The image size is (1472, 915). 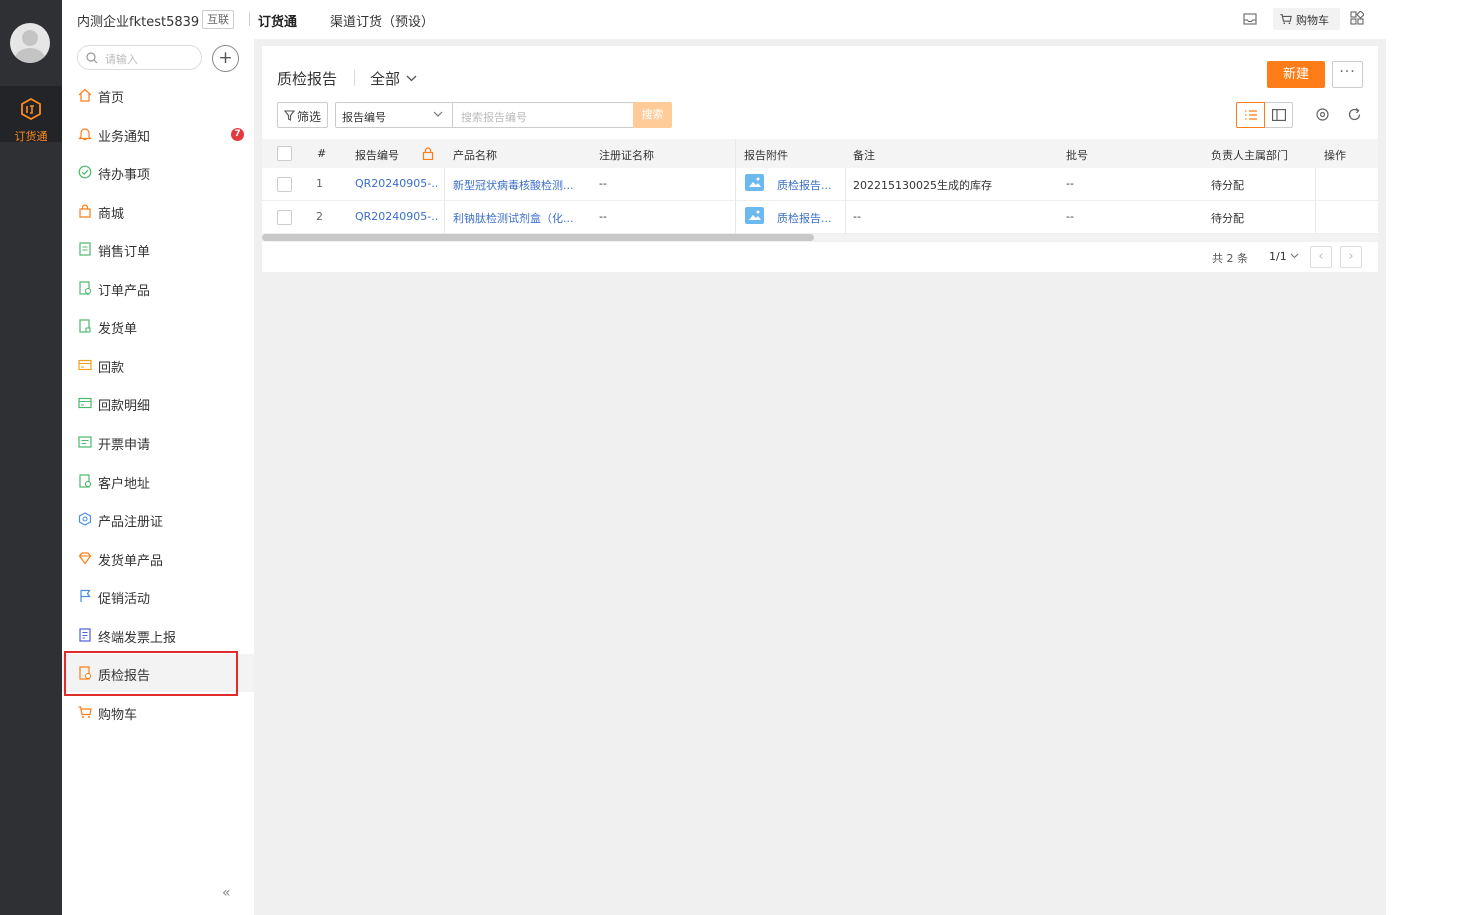 What do you see at coordinates (137, 638) in the screenshot?
I see `sidebar-item-label: 终端发票上报` at bounding box center [137, 638].